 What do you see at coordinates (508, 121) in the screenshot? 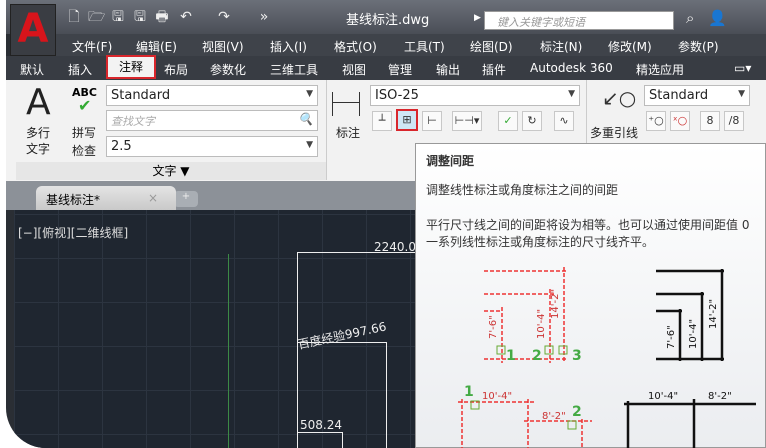
I see `inspect-icon: ✓` at bounding box center [508, 121].